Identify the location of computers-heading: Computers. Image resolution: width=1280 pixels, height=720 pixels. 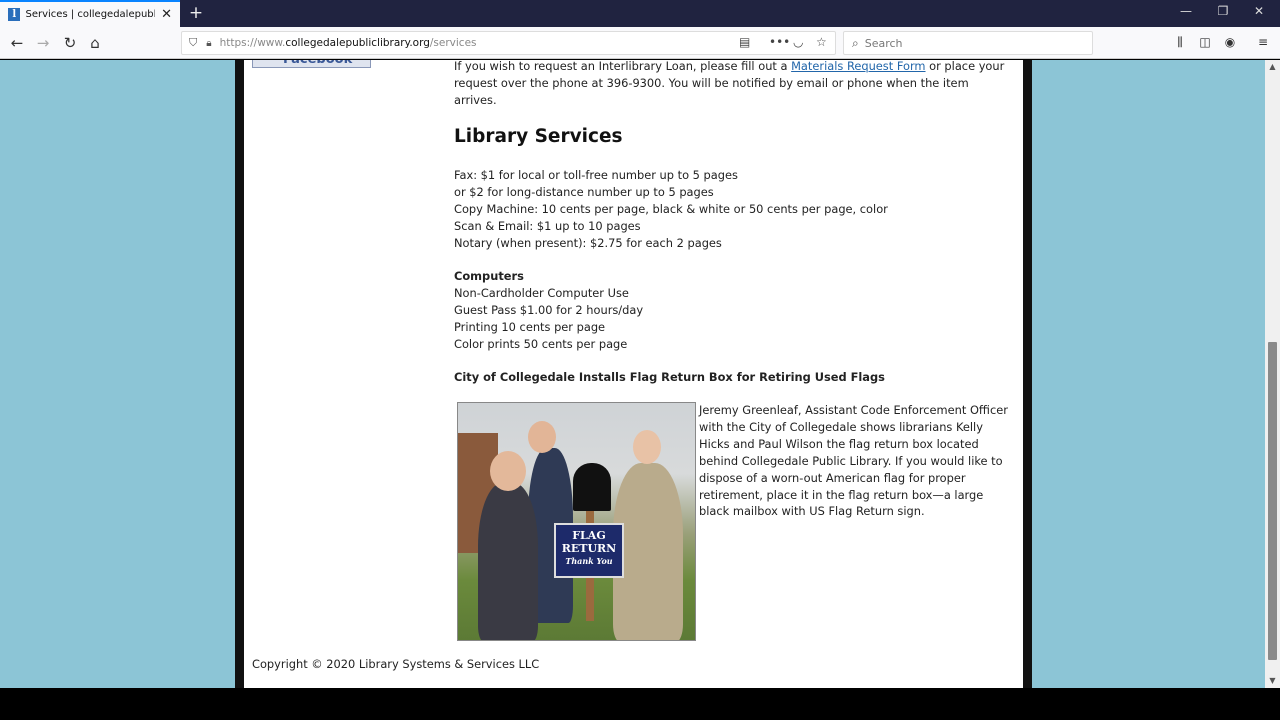
(489, 276).